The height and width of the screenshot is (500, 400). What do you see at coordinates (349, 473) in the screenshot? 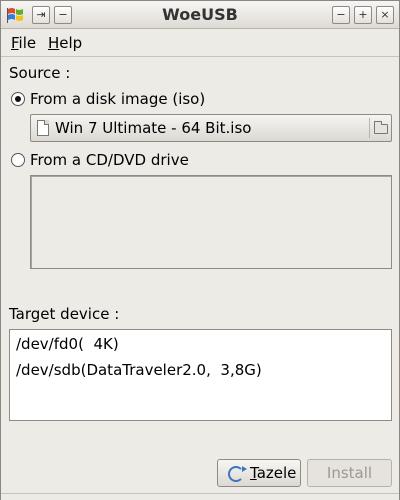
I see `install-button: Install` at bounding box center [349, 473].